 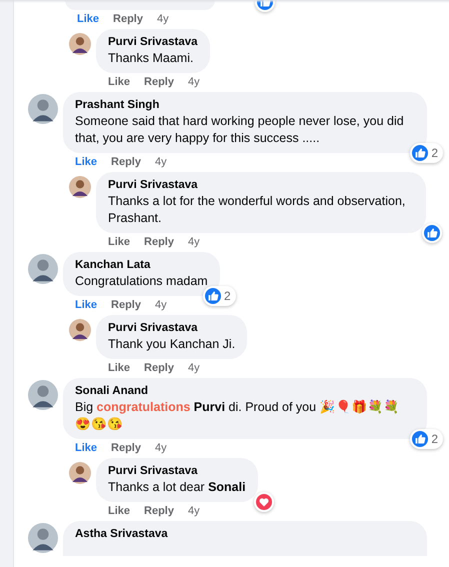 I want to click on comment-text: Thanks Maami., so click(x=151, y=58).